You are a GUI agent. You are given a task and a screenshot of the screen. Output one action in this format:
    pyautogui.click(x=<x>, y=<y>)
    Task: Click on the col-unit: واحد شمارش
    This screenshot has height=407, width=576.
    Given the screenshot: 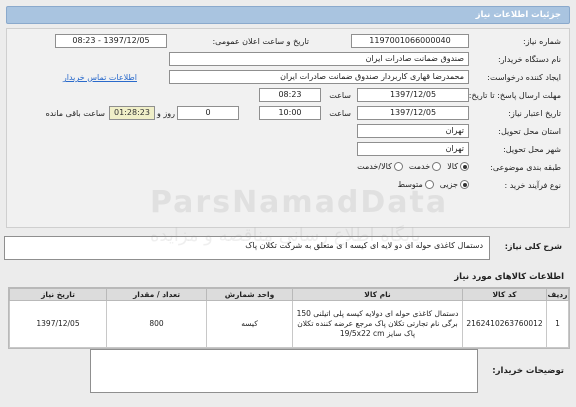 What is the action you would take?
    pyautogui.click(x=249, y=294)
    